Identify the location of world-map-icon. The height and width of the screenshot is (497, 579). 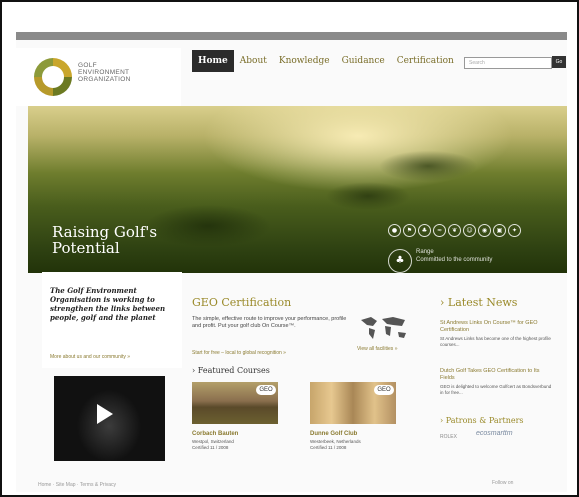
(383, 328).